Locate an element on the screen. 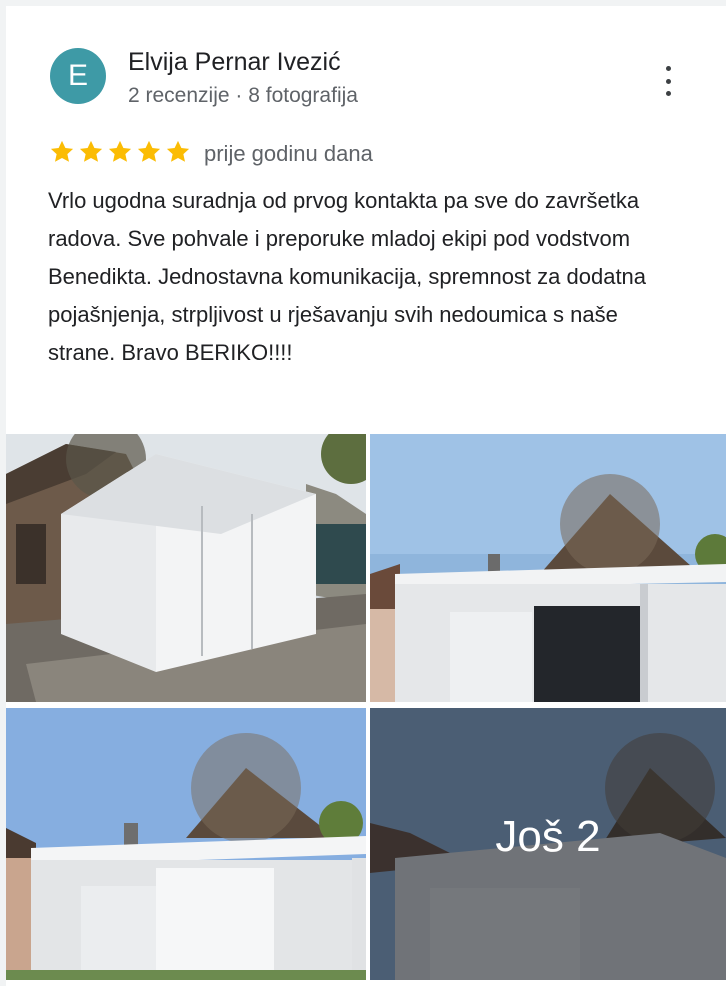  review-time: prije godinu dana is located at coordinates (288, 153).